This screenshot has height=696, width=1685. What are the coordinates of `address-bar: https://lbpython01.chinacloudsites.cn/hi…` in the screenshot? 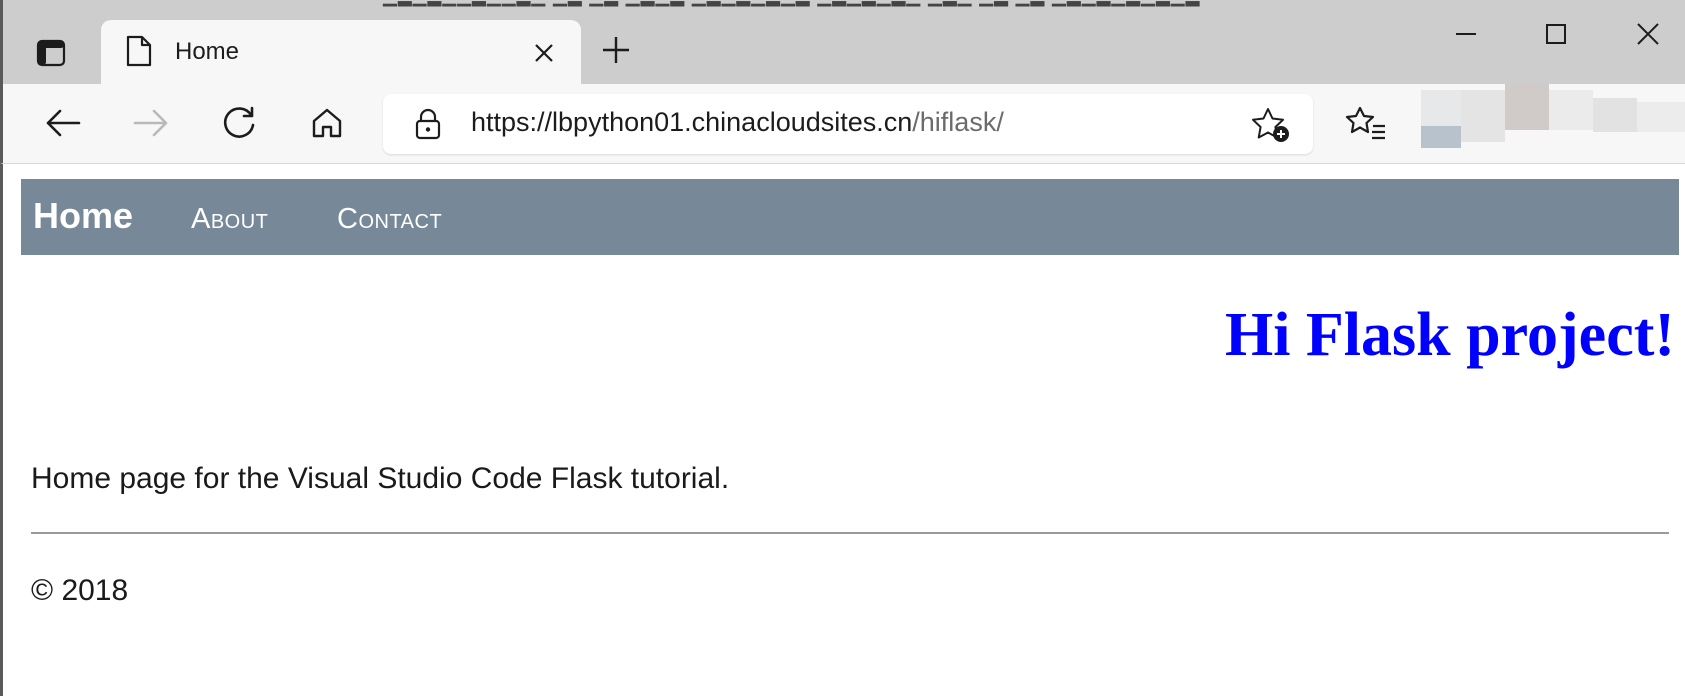 It's located at (848, 124).